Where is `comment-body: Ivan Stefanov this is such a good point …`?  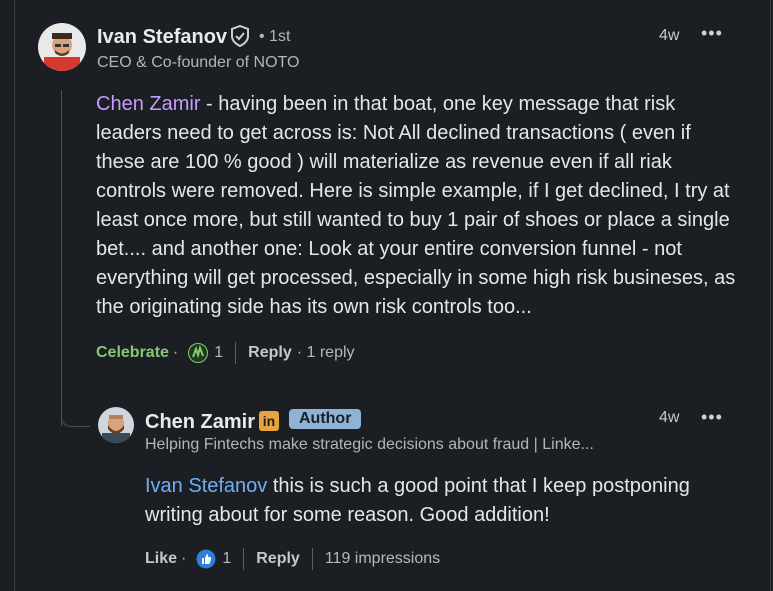
comment-body: Ivan Stefanov this is such a good point … is located at coordinates (445, 501).